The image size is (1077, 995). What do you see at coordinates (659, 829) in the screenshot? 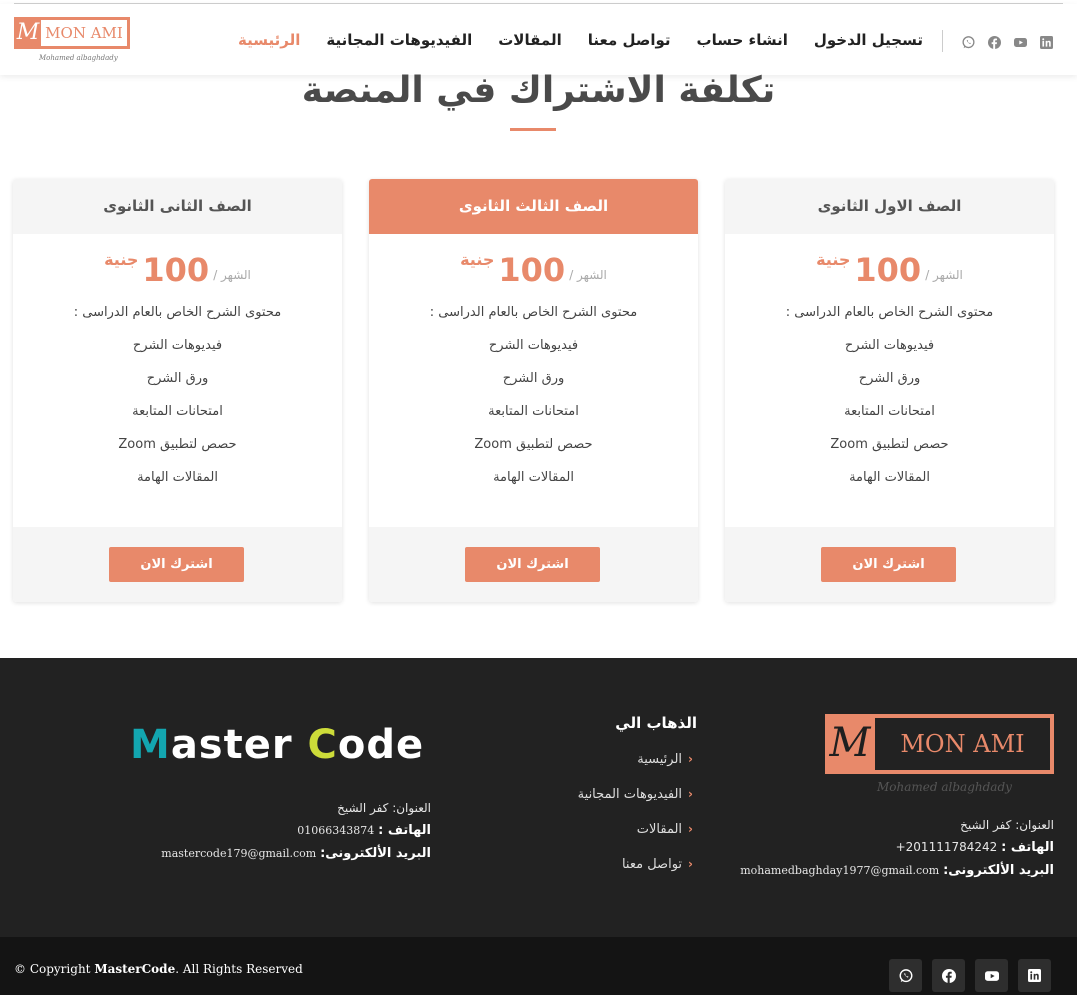
I see `footer-link-label: المقالات` at bounding box center [659, 829].